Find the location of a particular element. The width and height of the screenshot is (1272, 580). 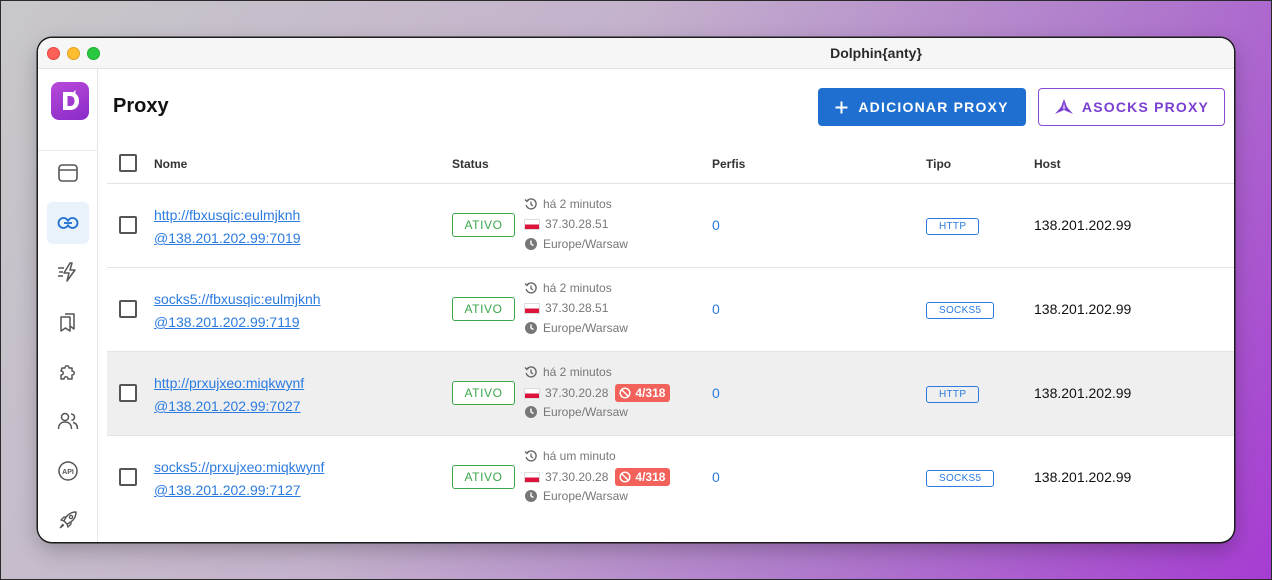

sidebar-item-bookmarks is located at coordinates (68, 322).